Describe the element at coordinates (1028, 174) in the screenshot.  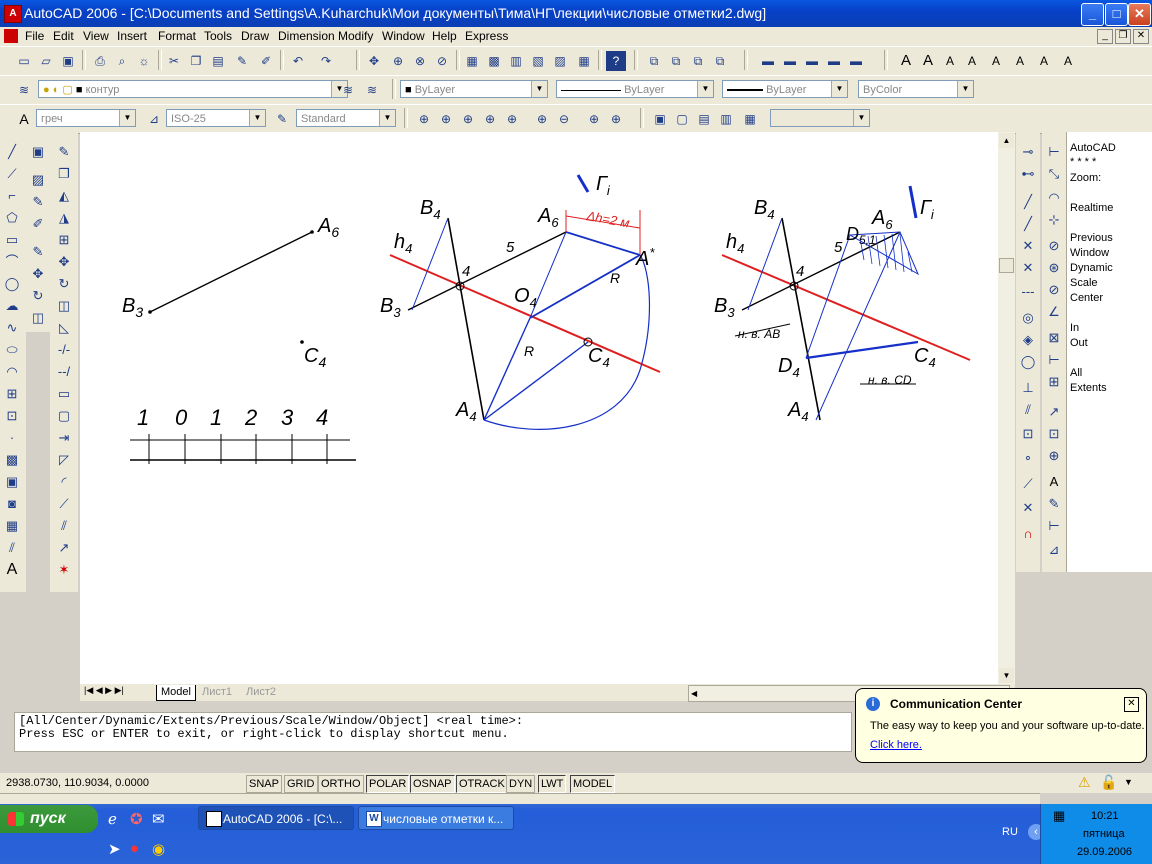
I see `snap-from-icon: ⊷` at that location.